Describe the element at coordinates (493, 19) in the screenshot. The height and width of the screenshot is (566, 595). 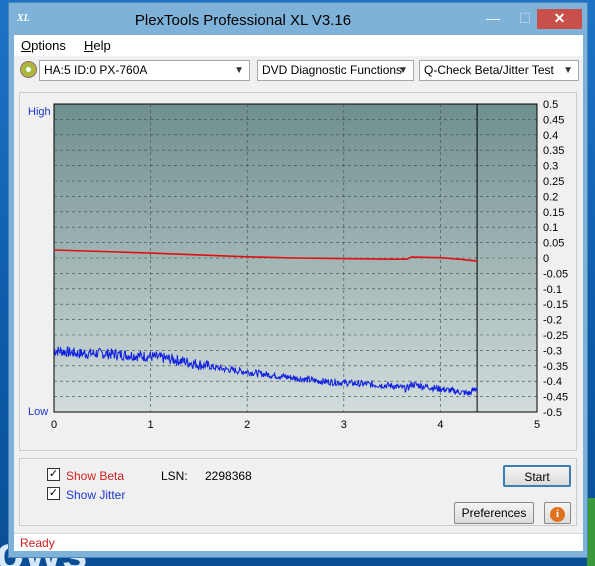
I see `minimize-button: —` at that location.